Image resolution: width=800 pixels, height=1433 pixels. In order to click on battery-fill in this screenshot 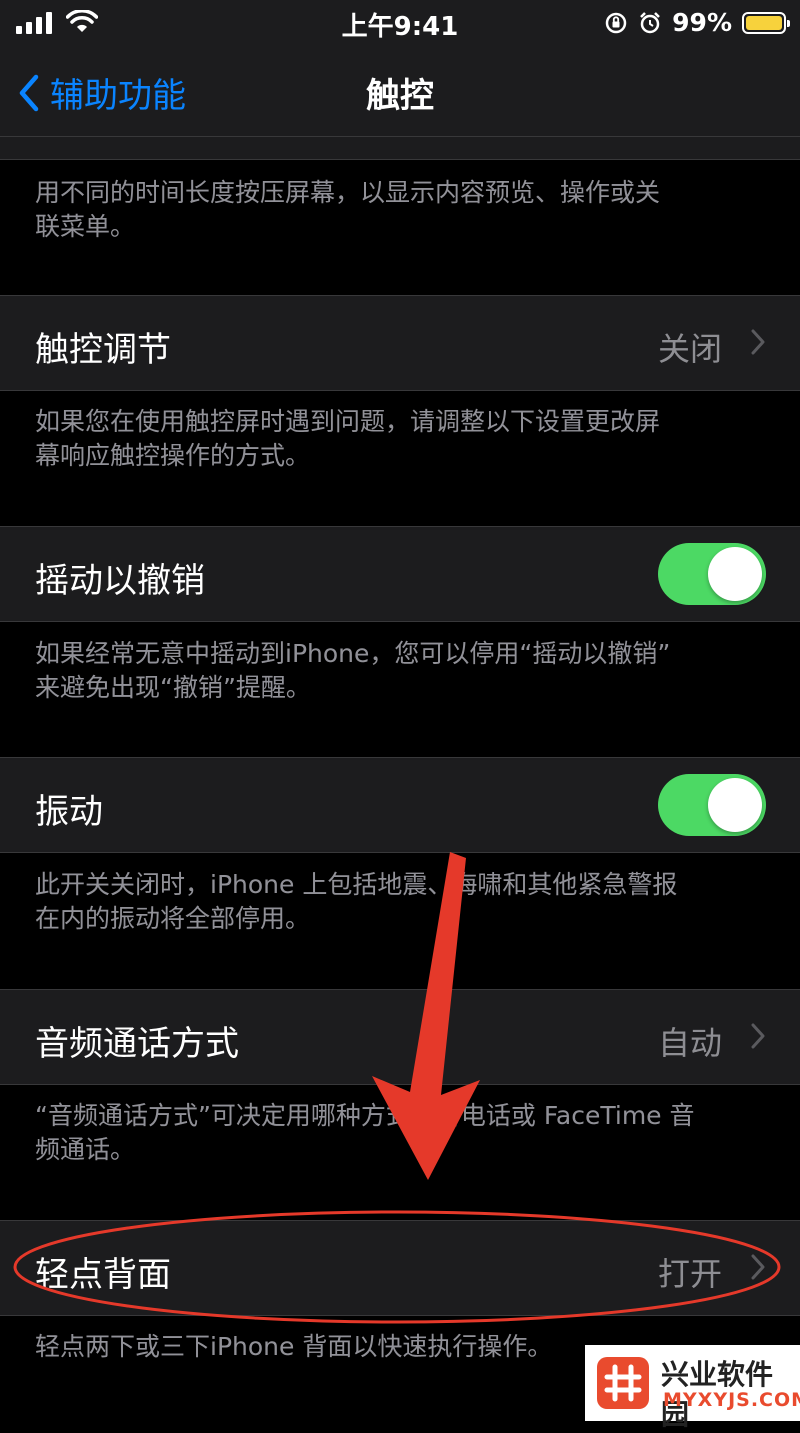, I will do `click(764, 22)`.